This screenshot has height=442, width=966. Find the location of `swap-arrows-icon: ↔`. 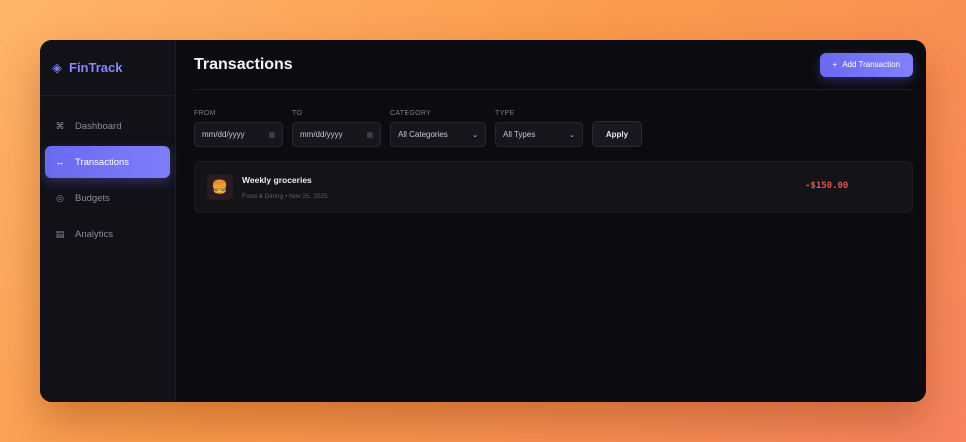

swap-arrows-icon: ↔ is located at coordinates (60, 162).